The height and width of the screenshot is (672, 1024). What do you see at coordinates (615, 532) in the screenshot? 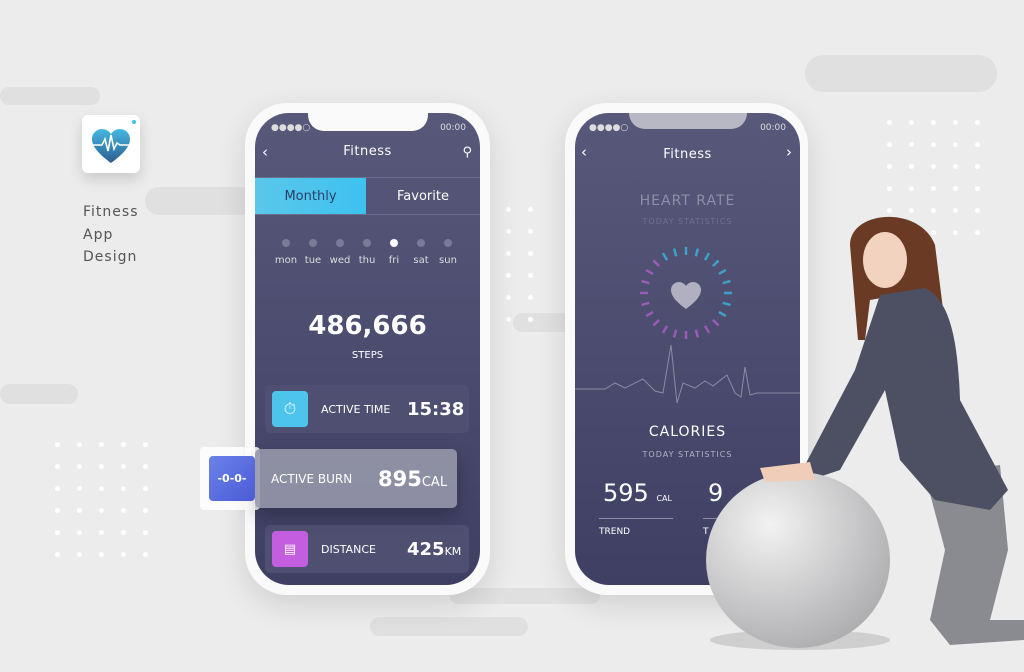
I see `calorie-stat-label: TREND` at bounding box center [615, 532].